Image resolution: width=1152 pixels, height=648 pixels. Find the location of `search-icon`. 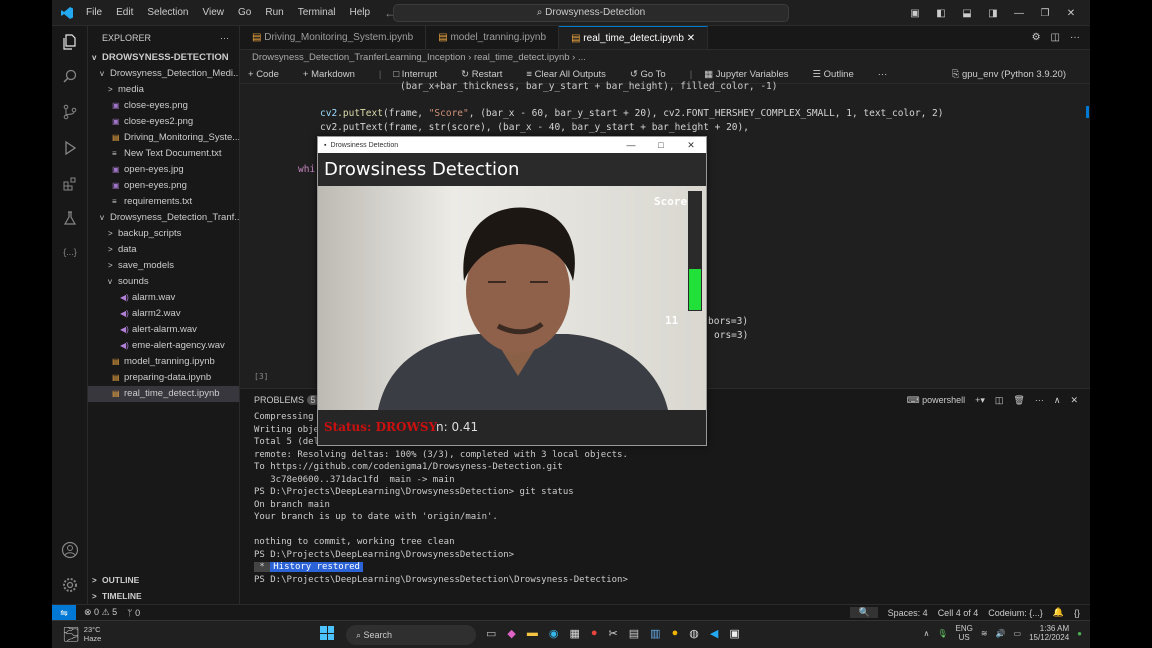

search-icon is located at coordinates (70, 76).